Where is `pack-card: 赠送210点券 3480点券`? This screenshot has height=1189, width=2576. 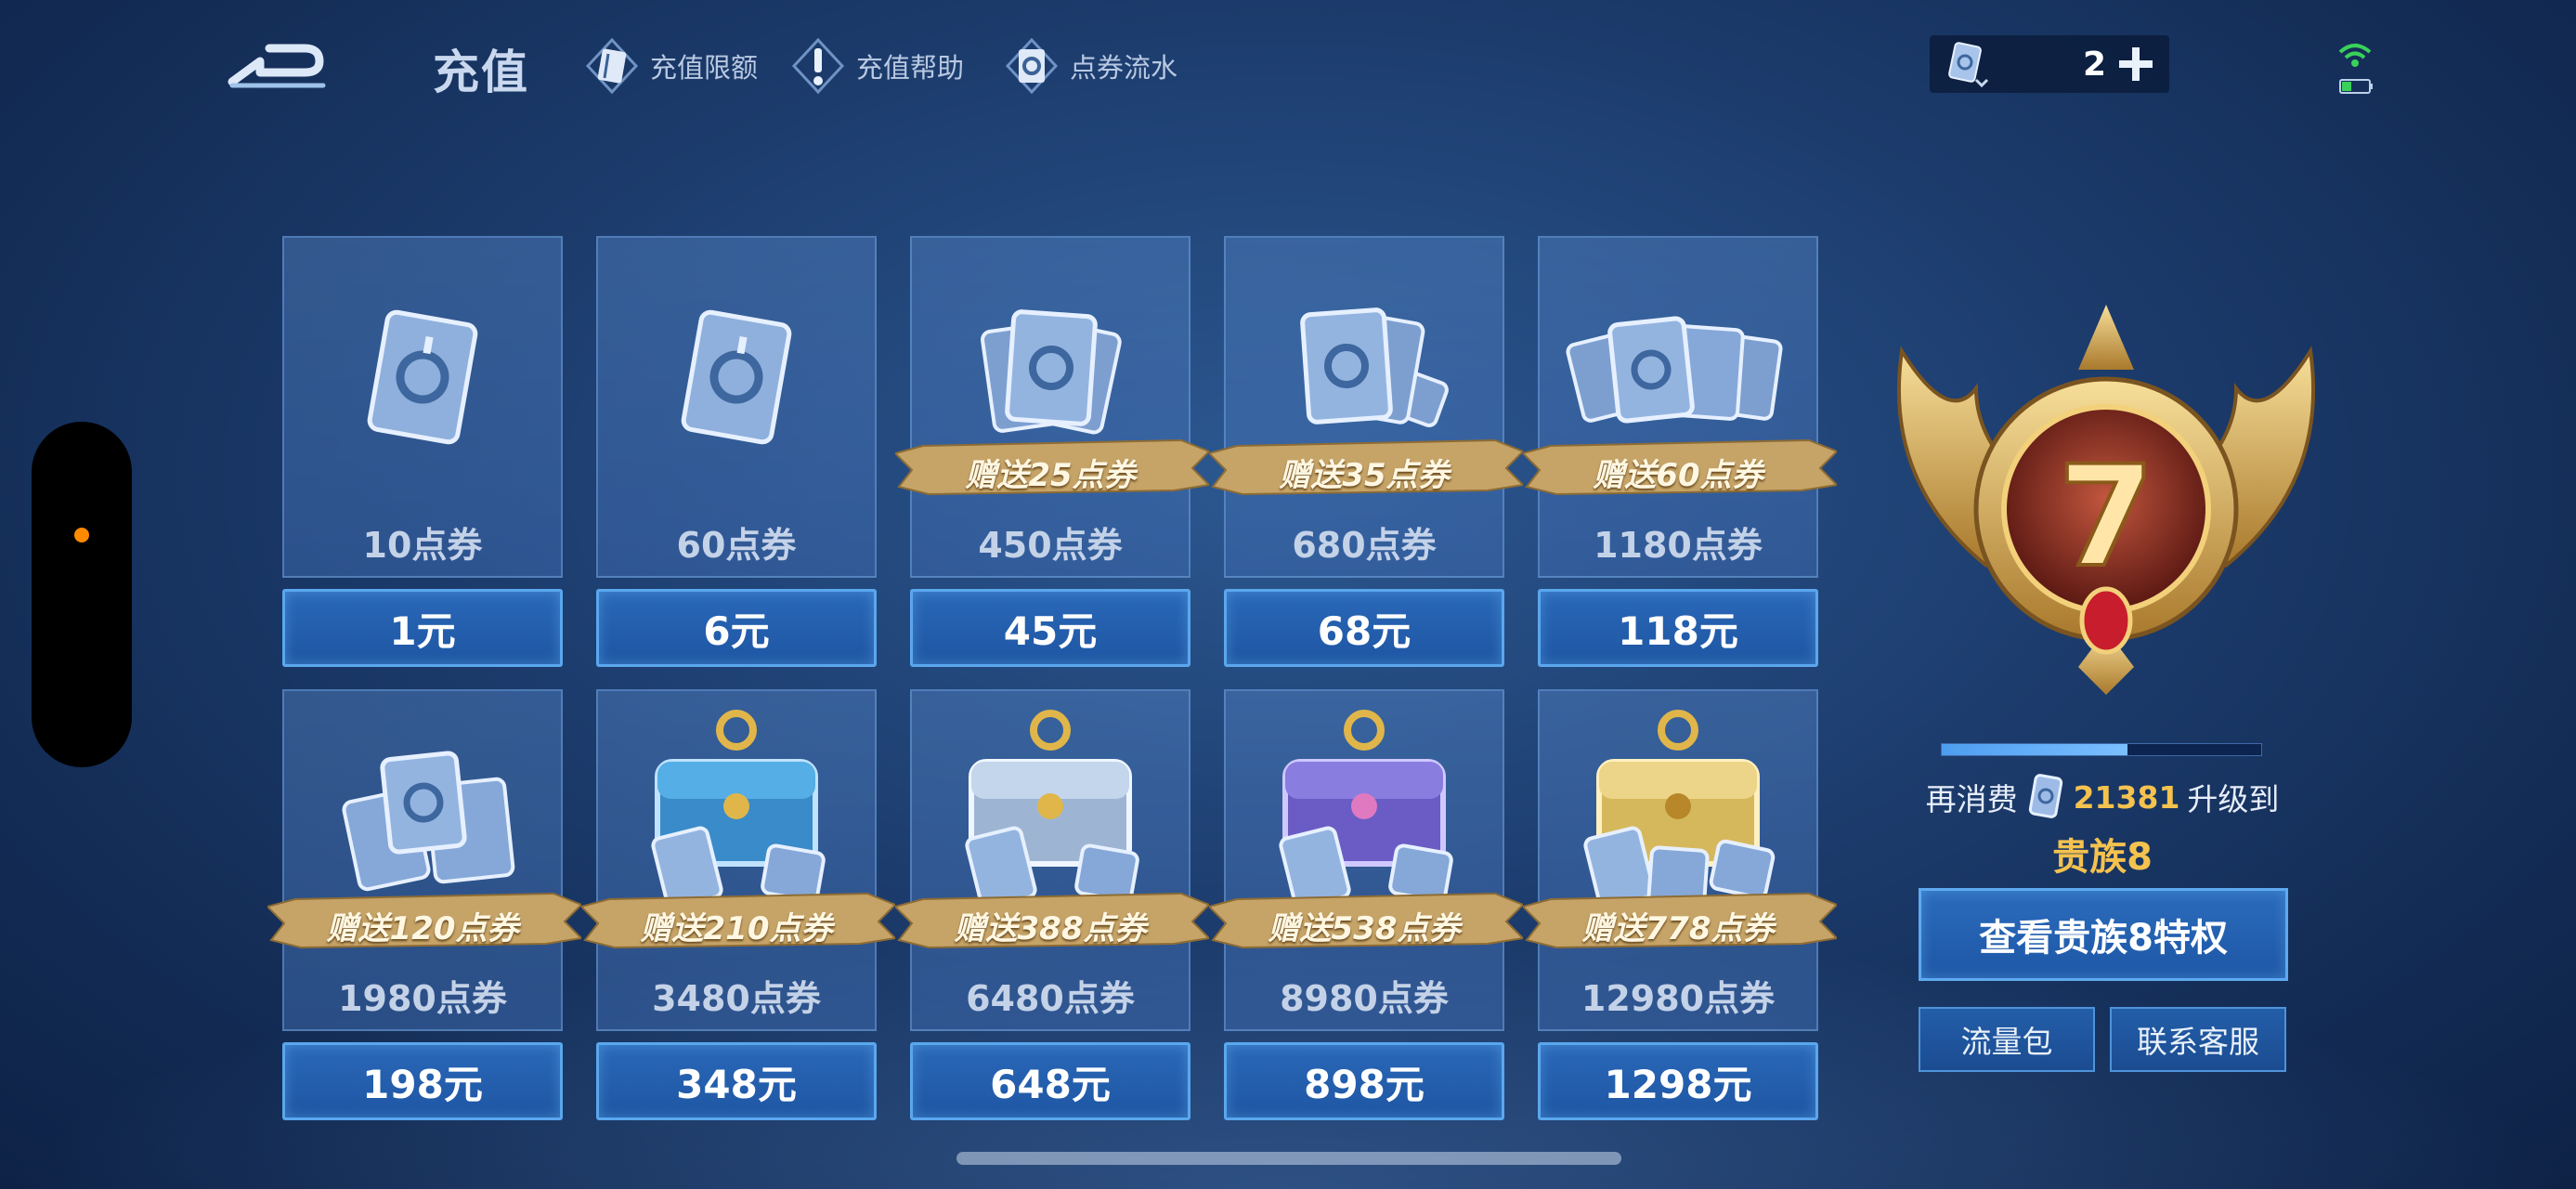 pack-card: 赠送210点券 3480点券 is located at coordinates (738, 860).